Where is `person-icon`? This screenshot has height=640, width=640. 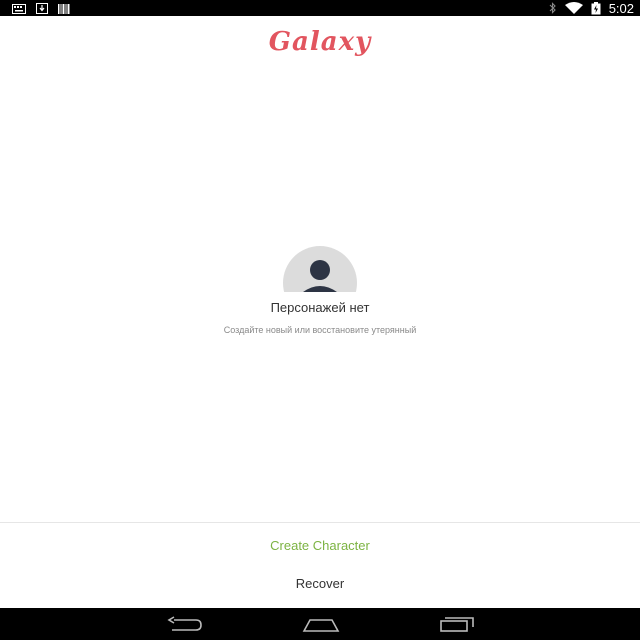
person-icon is located at coordinates (320, 276).